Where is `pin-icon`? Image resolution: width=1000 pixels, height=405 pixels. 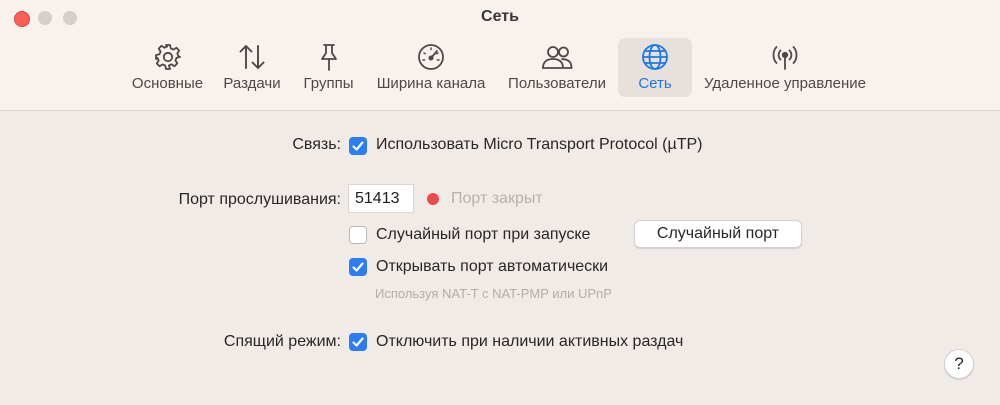
pin-icon is located at coordinates (328, 57).